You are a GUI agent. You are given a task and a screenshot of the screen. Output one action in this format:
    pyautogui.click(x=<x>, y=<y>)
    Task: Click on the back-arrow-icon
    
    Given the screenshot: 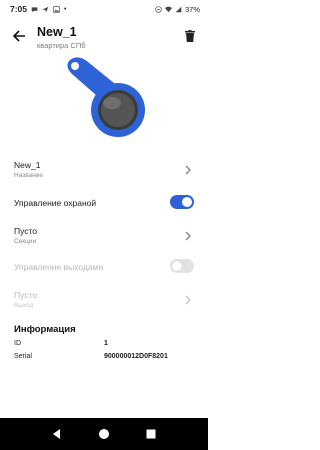 What is the action you would take?
    pyautogui.click(x=19, y=36)
    